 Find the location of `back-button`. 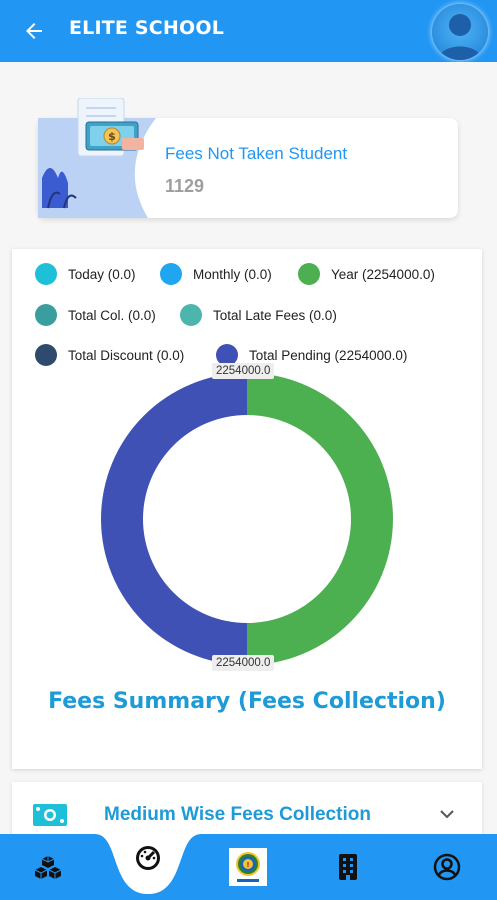

back-button is located at coordinates (34, 31).